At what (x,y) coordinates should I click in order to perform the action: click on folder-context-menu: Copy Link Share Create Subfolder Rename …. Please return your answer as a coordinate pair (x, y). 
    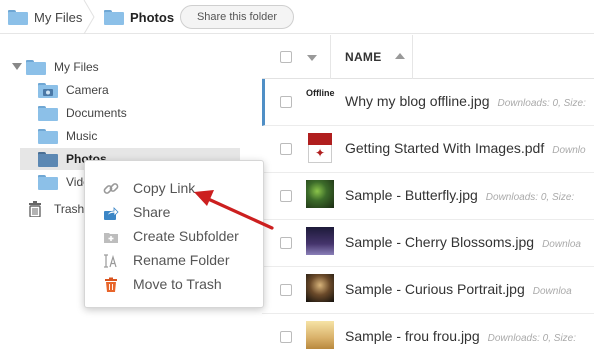
    Looking at the image, I should click on (174, 234).